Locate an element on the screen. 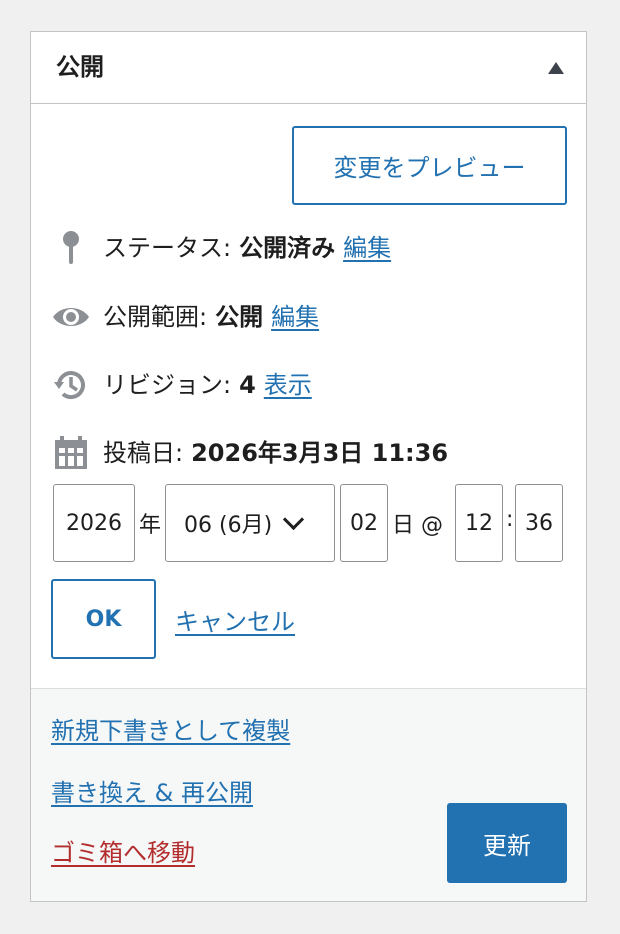 This screenshot has width=620, height=934. revisions-label: リビジョン: is located at coordinates (167, 385).